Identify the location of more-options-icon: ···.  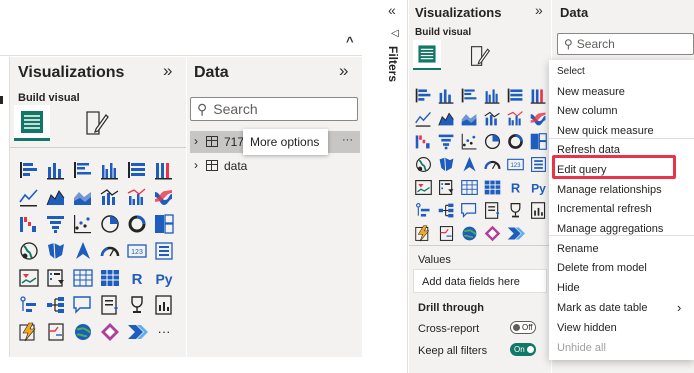
(347, 140).